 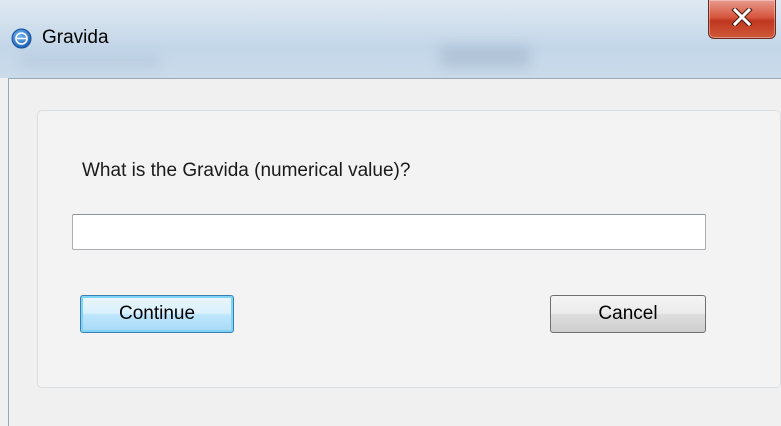 I want to click on close-button, so click(x=742, y=19).